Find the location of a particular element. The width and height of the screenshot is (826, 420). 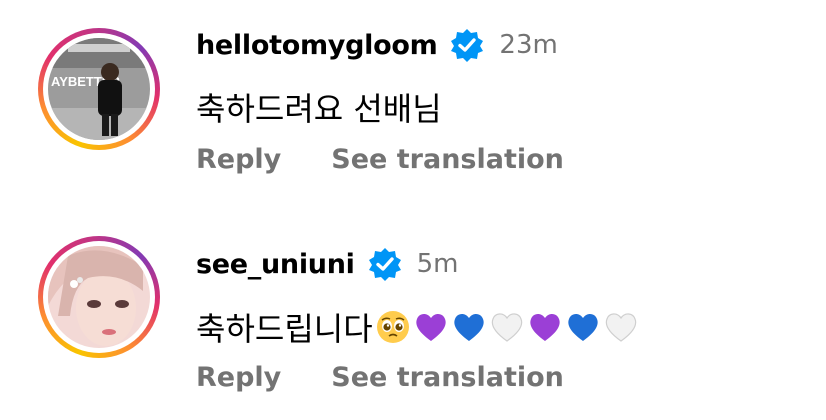

comment-header: hellotomygloom 23m is located at coordinates (377, 45).